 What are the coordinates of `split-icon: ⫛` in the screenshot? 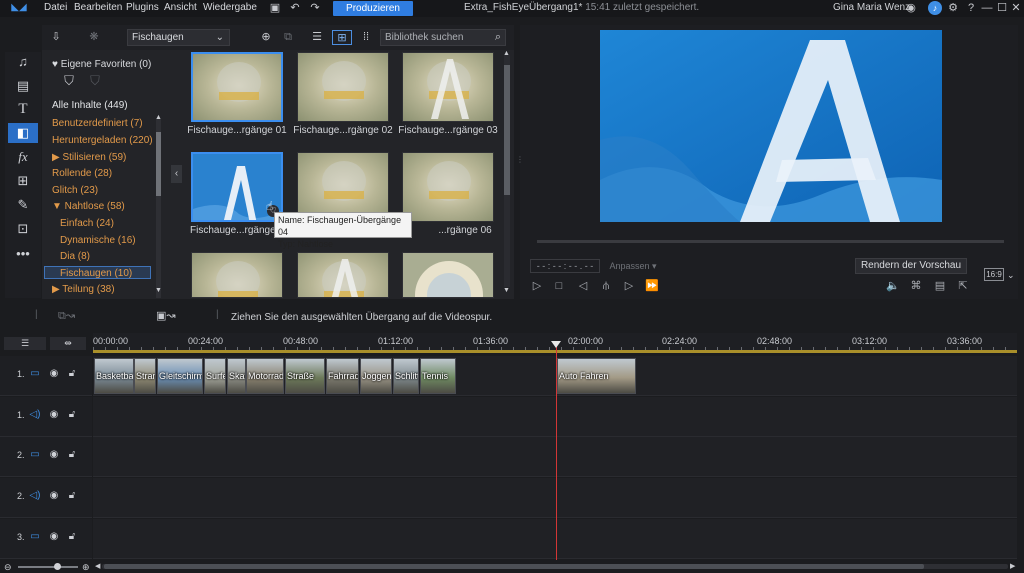 It's located at (606, 286).